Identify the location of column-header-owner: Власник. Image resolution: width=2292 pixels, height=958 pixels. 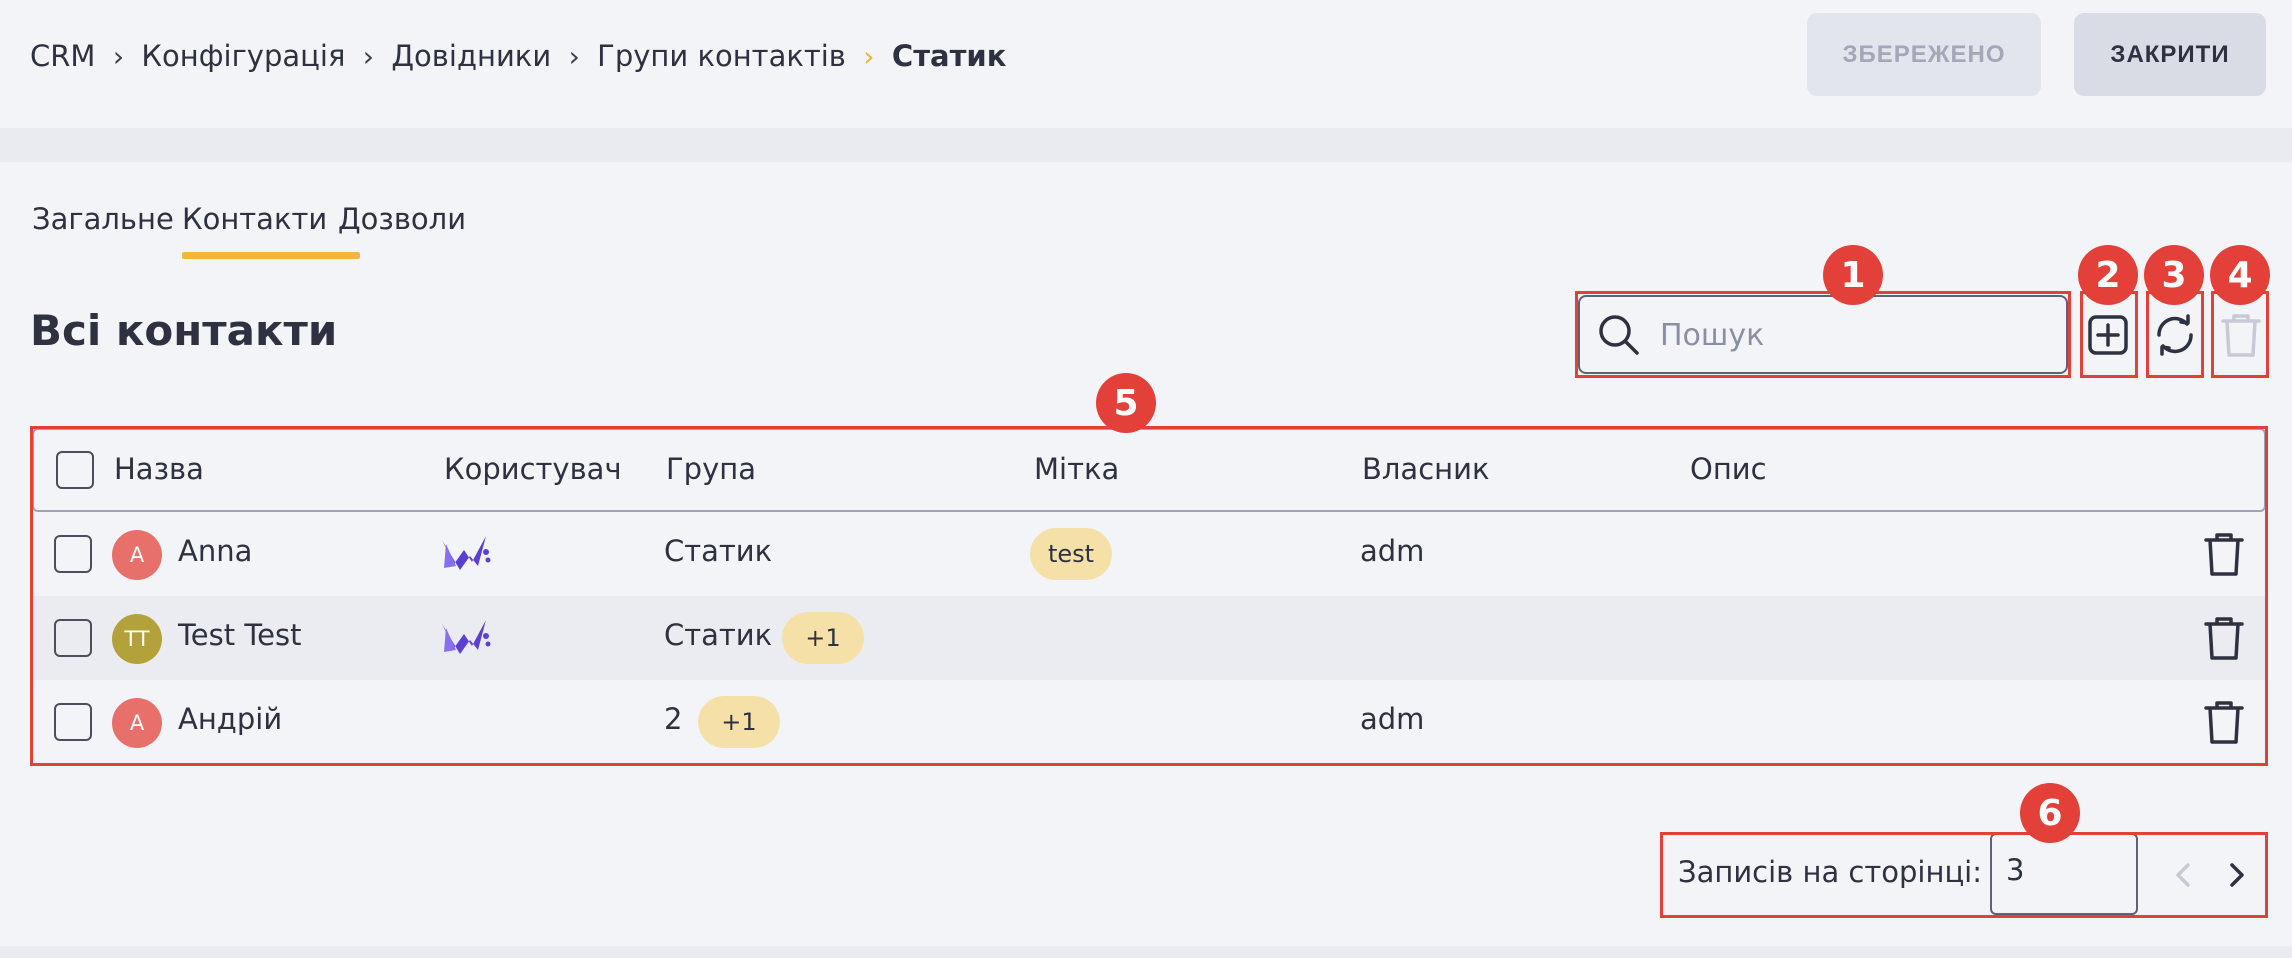
(1425, 469).